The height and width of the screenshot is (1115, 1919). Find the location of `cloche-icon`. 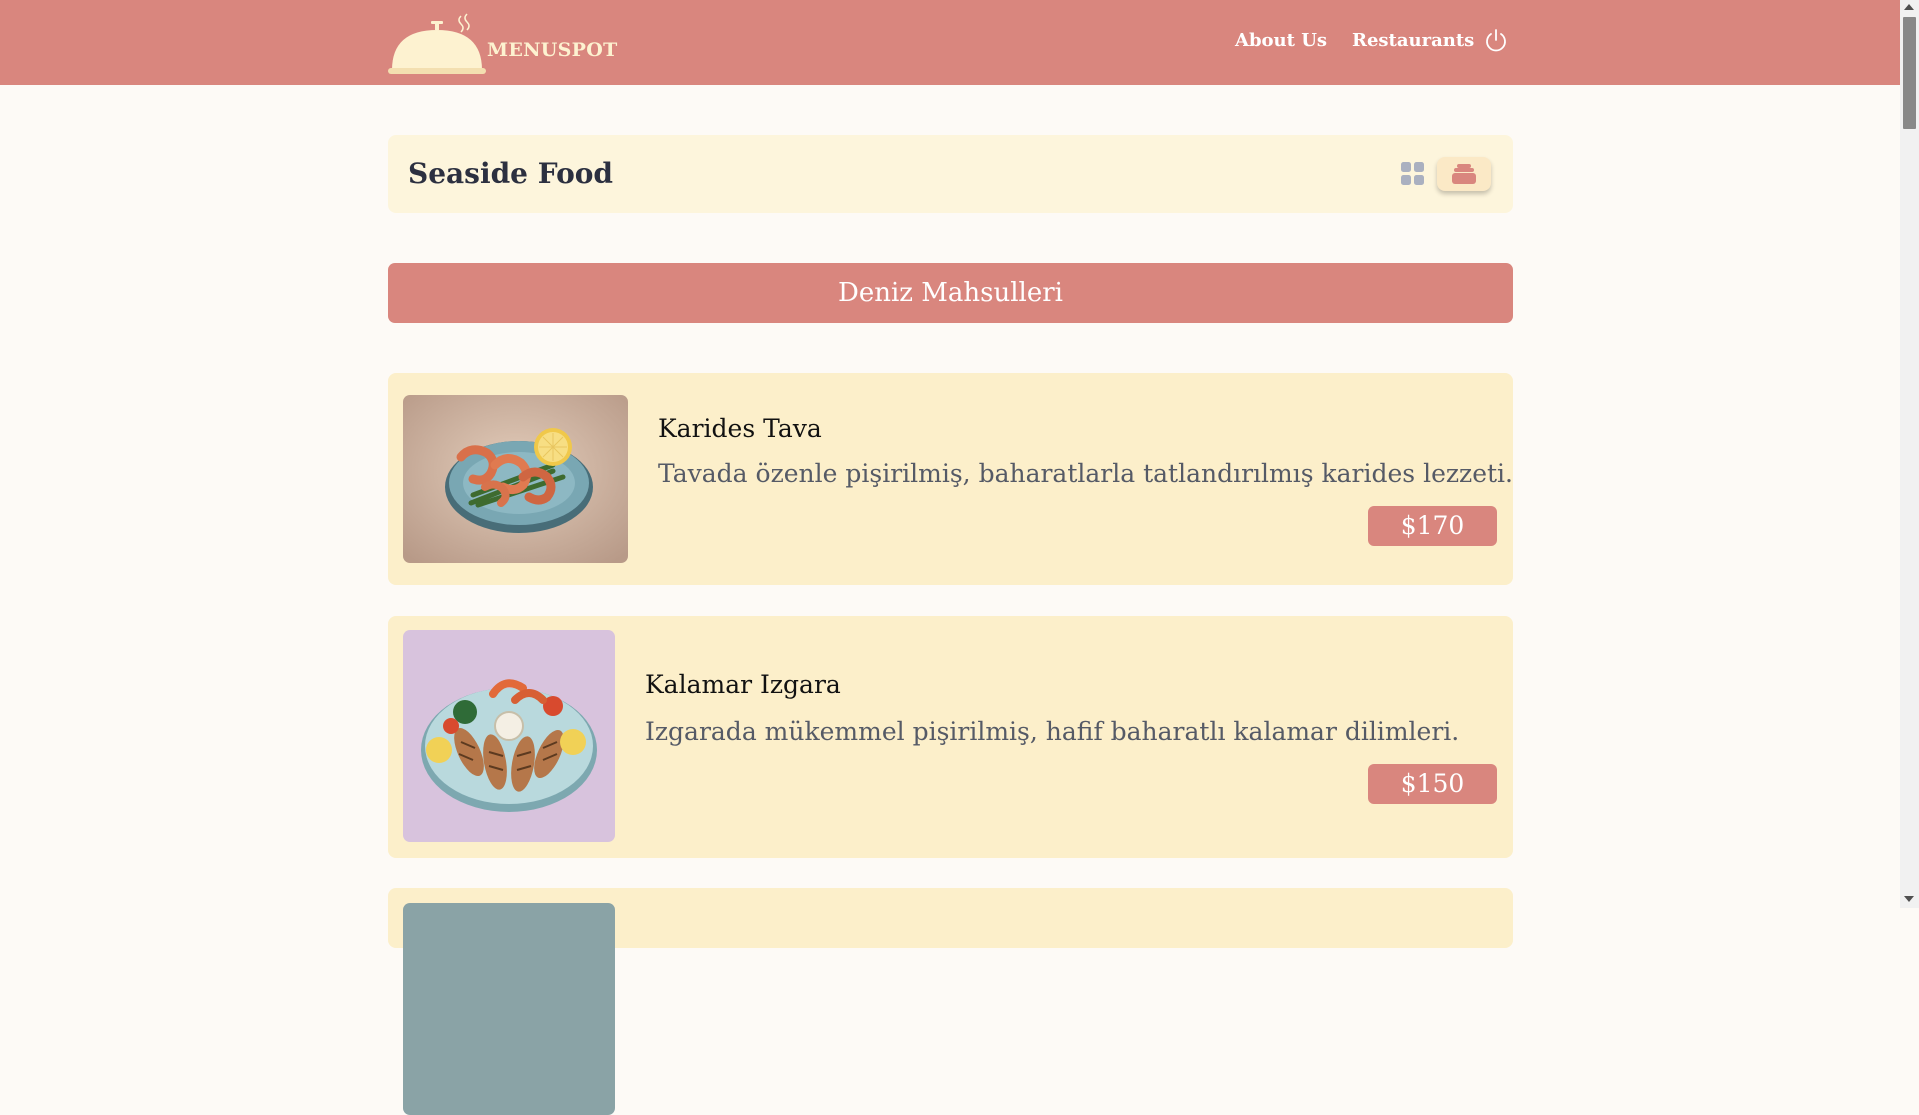

cloche-icon is located at coordinates (437, 43).